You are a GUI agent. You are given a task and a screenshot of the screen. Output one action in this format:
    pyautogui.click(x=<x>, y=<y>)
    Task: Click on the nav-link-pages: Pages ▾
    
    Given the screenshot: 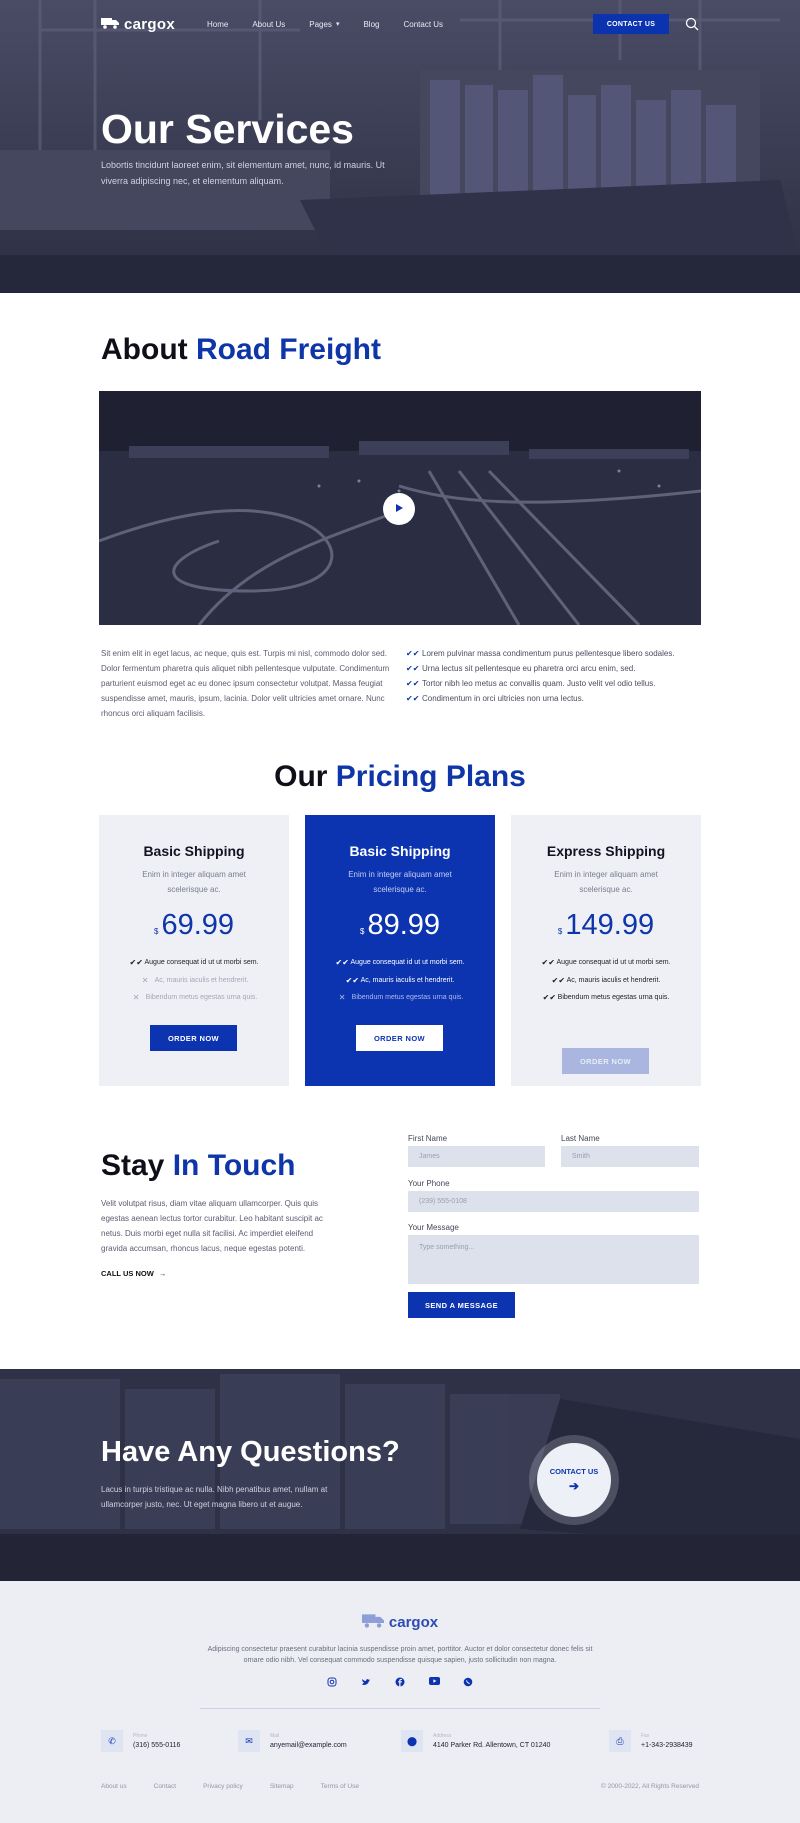 What is the action you would take?
    pyautogui.click(x=324, y=24)
    